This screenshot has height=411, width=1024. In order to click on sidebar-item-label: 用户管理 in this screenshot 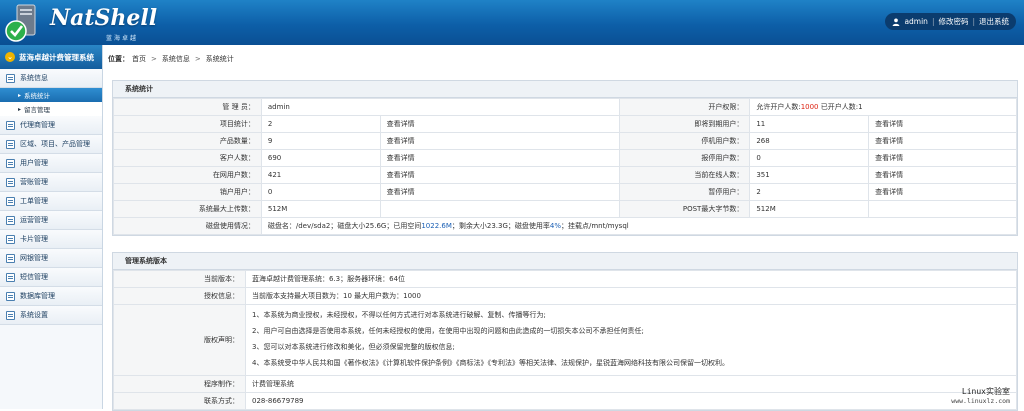, I will do `click(34, 163)`.